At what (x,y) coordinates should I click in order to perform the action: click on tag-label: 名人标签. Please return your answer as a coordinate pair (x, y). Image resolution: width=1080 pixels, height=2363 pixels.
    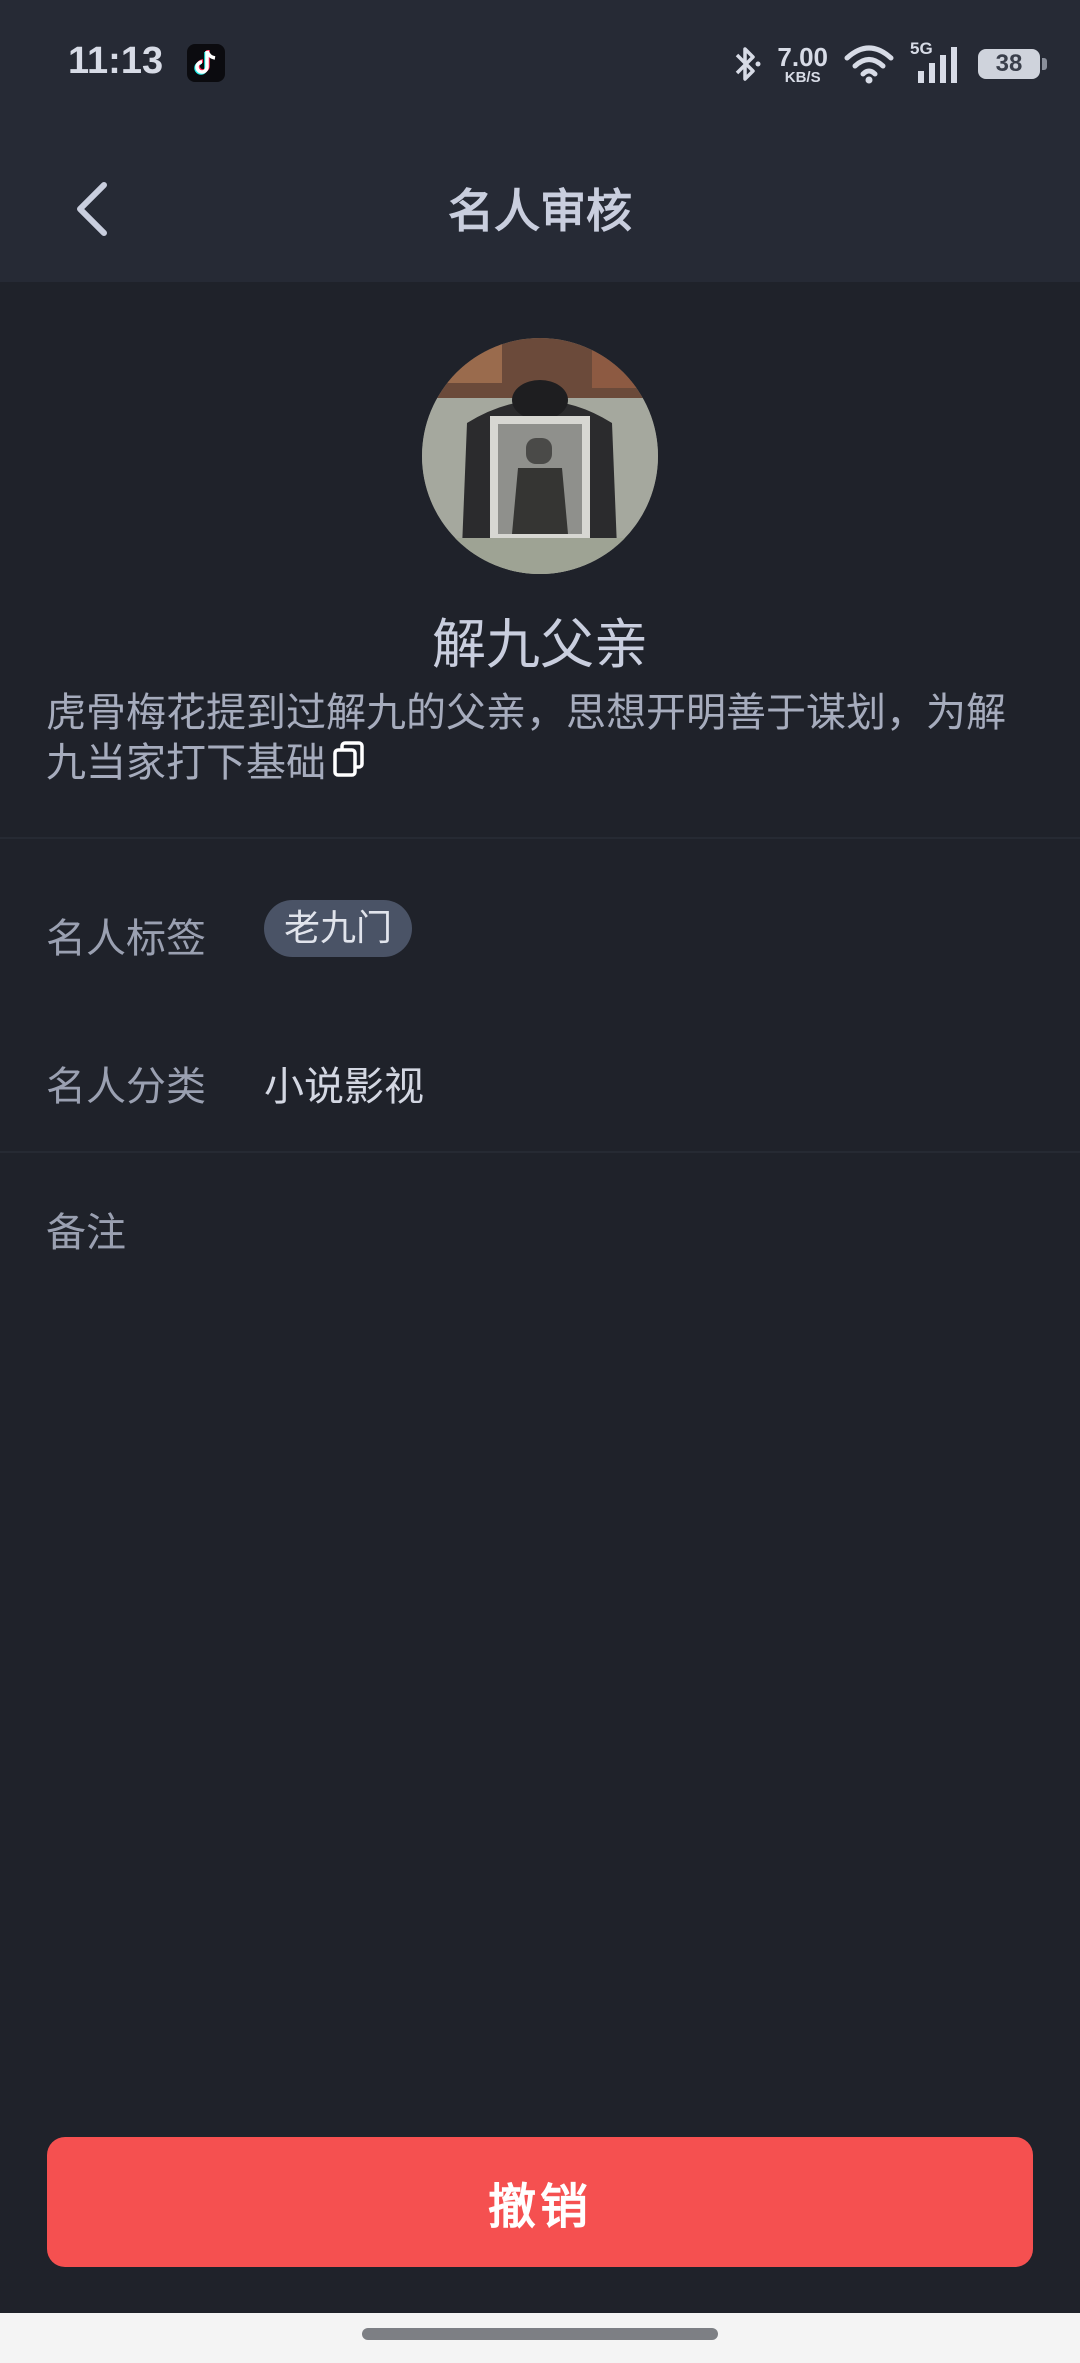
    Looking at the image, I should click on (126, 939).